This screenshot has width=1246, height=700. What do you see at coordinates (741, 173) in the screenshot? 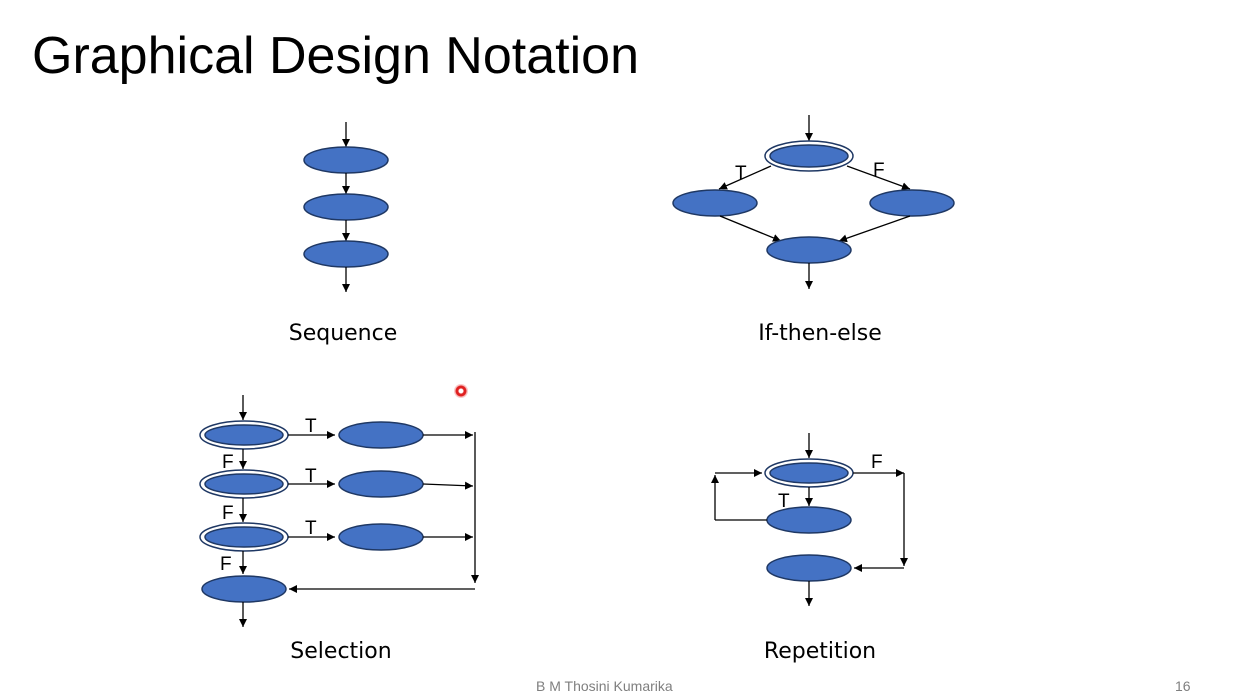
I see `ite-true-label: T` at bounding box center [741, 173].